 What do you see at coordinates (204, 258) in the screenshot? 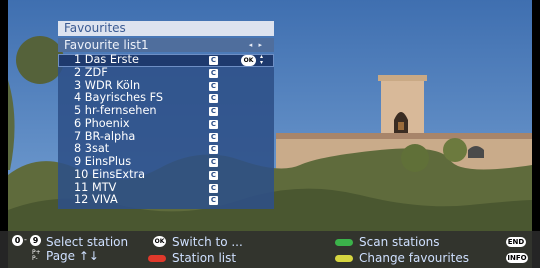
I see `station-list-hint: Station list` at bounding box center [204, 258].